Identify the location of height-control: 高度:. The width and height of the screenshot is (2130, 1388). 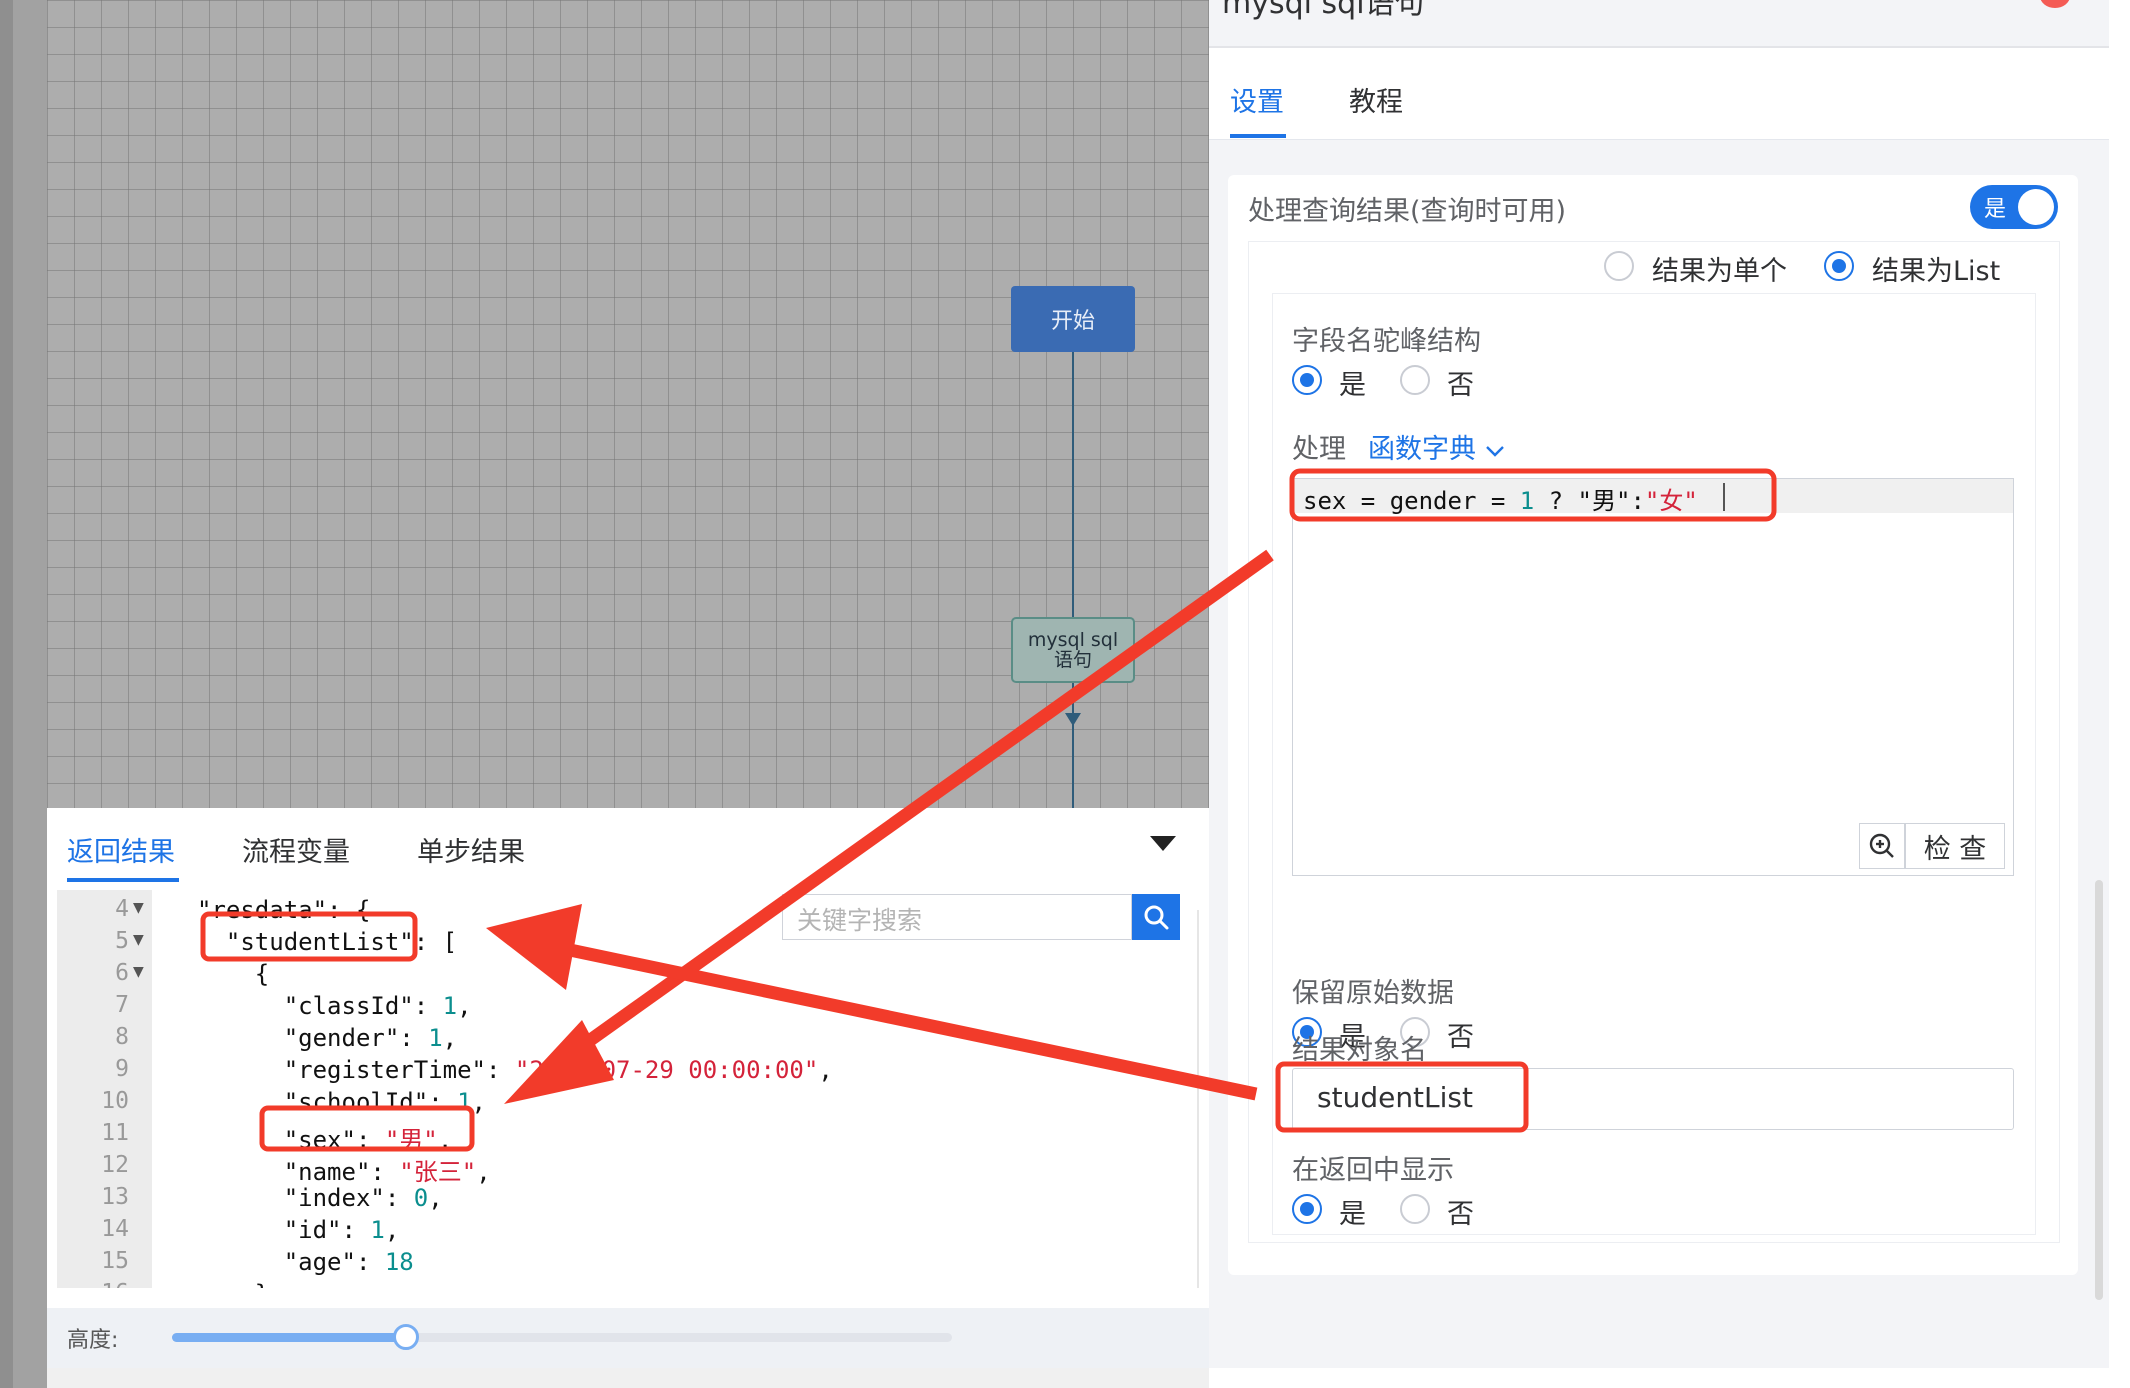
(628, 1338).